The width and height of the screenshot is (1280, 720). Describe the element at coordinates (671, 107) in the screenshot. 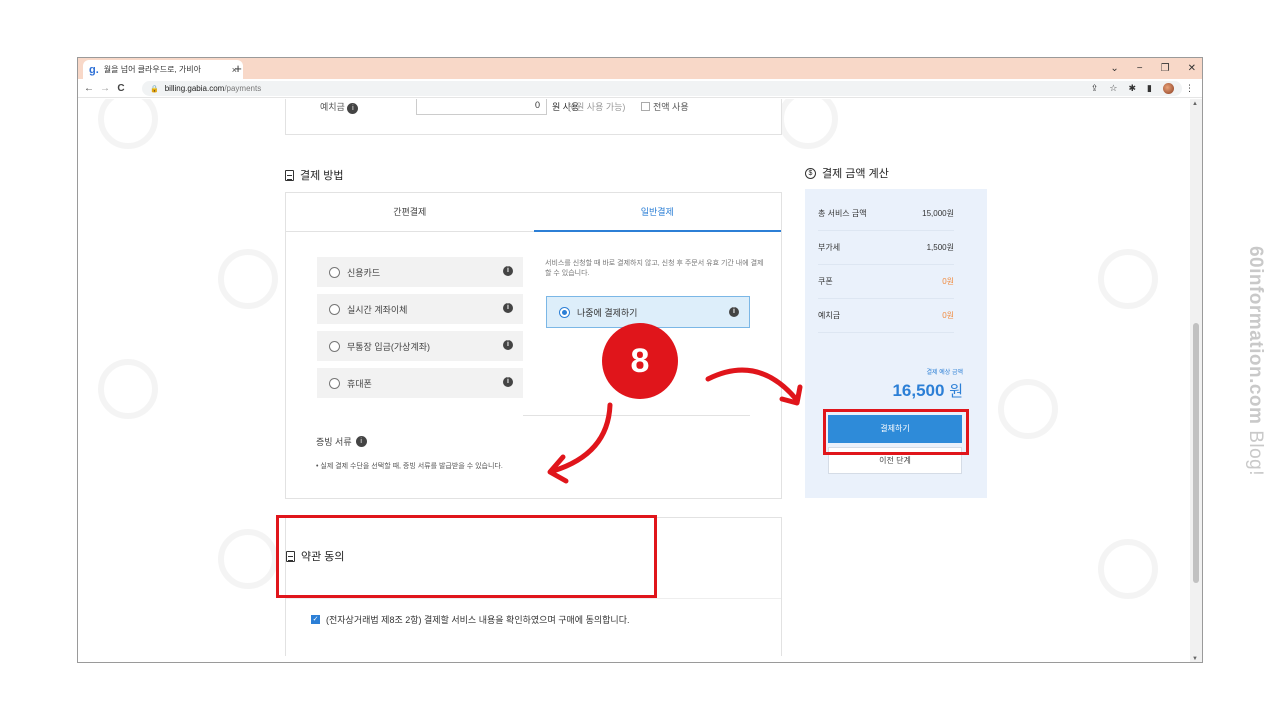

I see `use-all-label: 전액 사용` at that location.